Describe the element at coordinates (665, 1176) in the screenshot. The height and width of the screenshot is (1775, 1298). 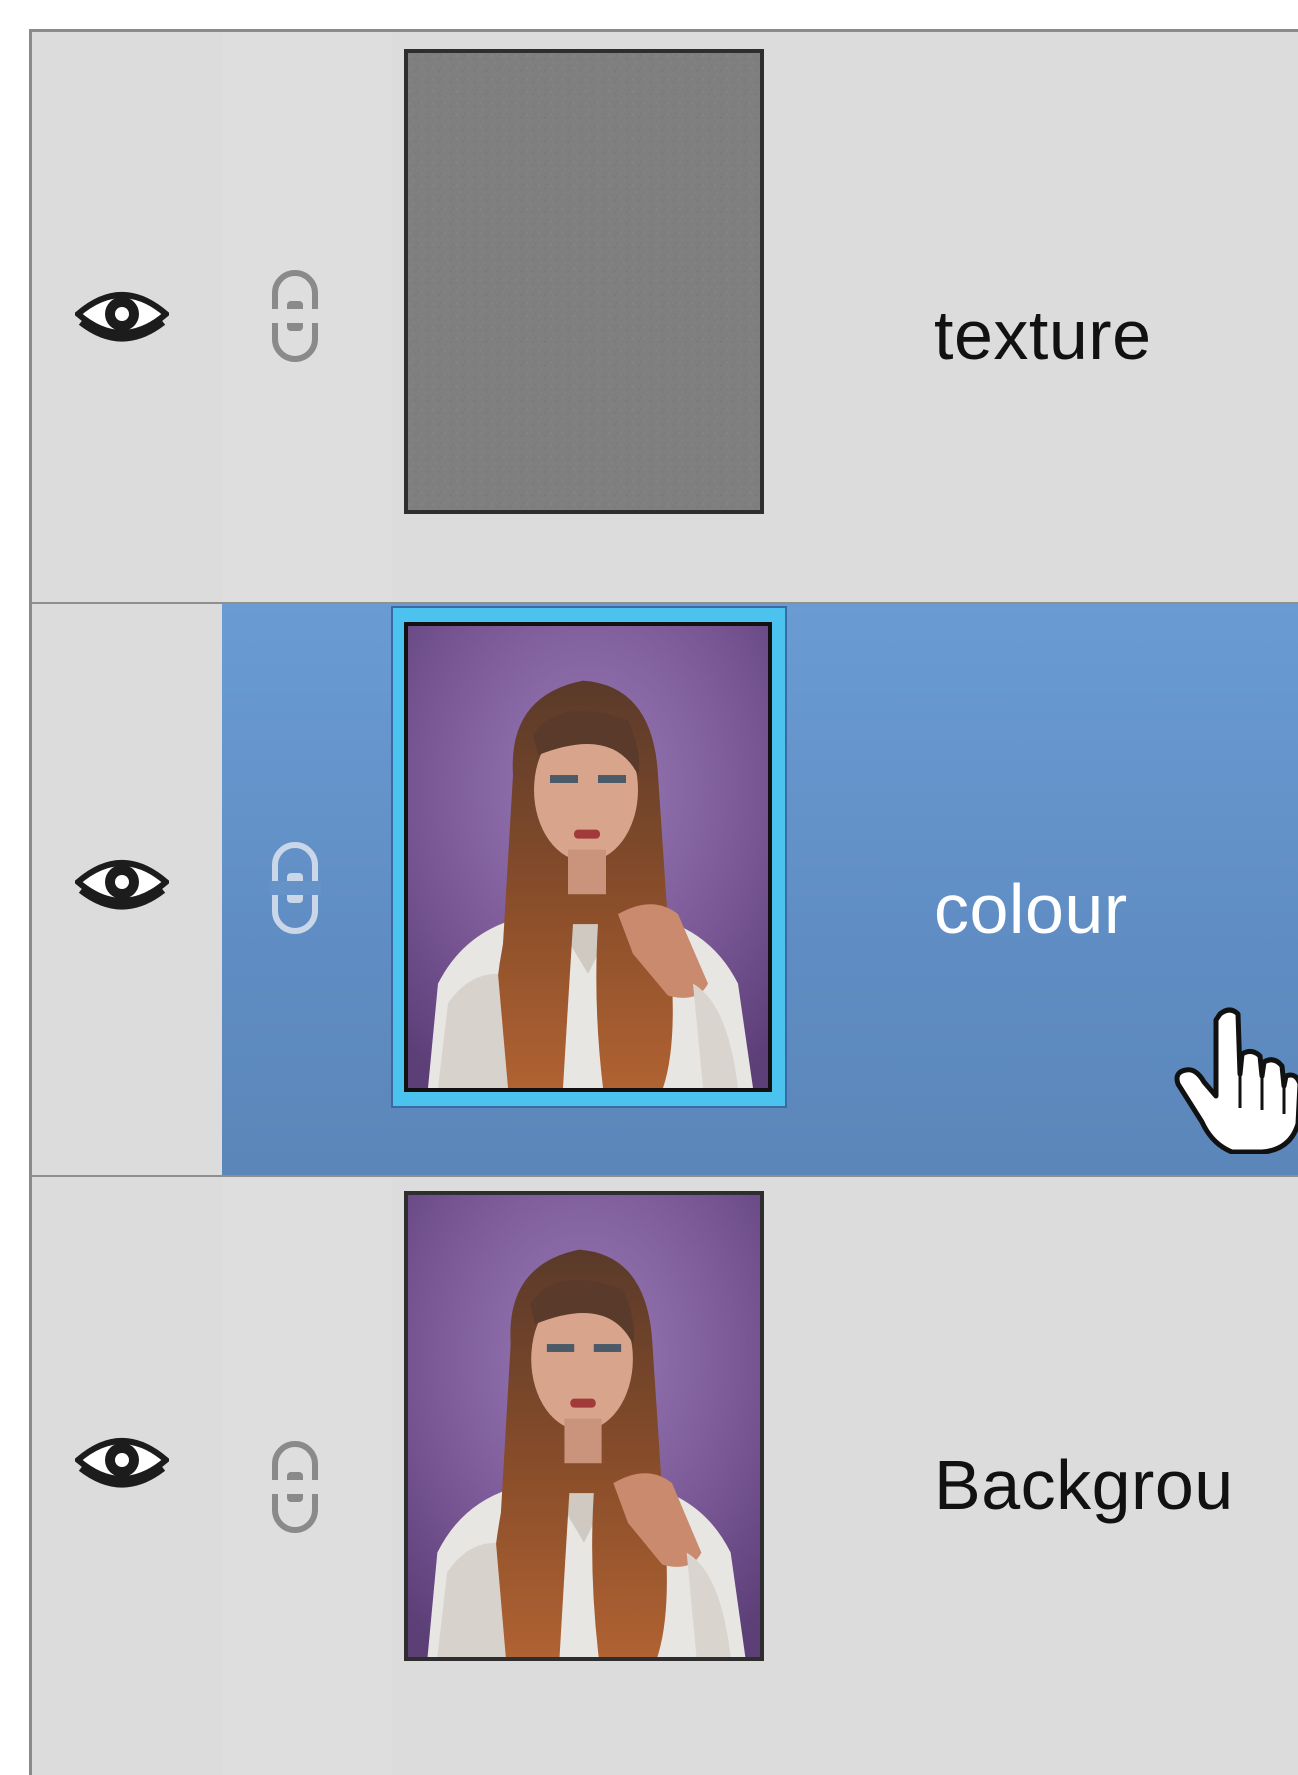
I see `row-divider` at that location.